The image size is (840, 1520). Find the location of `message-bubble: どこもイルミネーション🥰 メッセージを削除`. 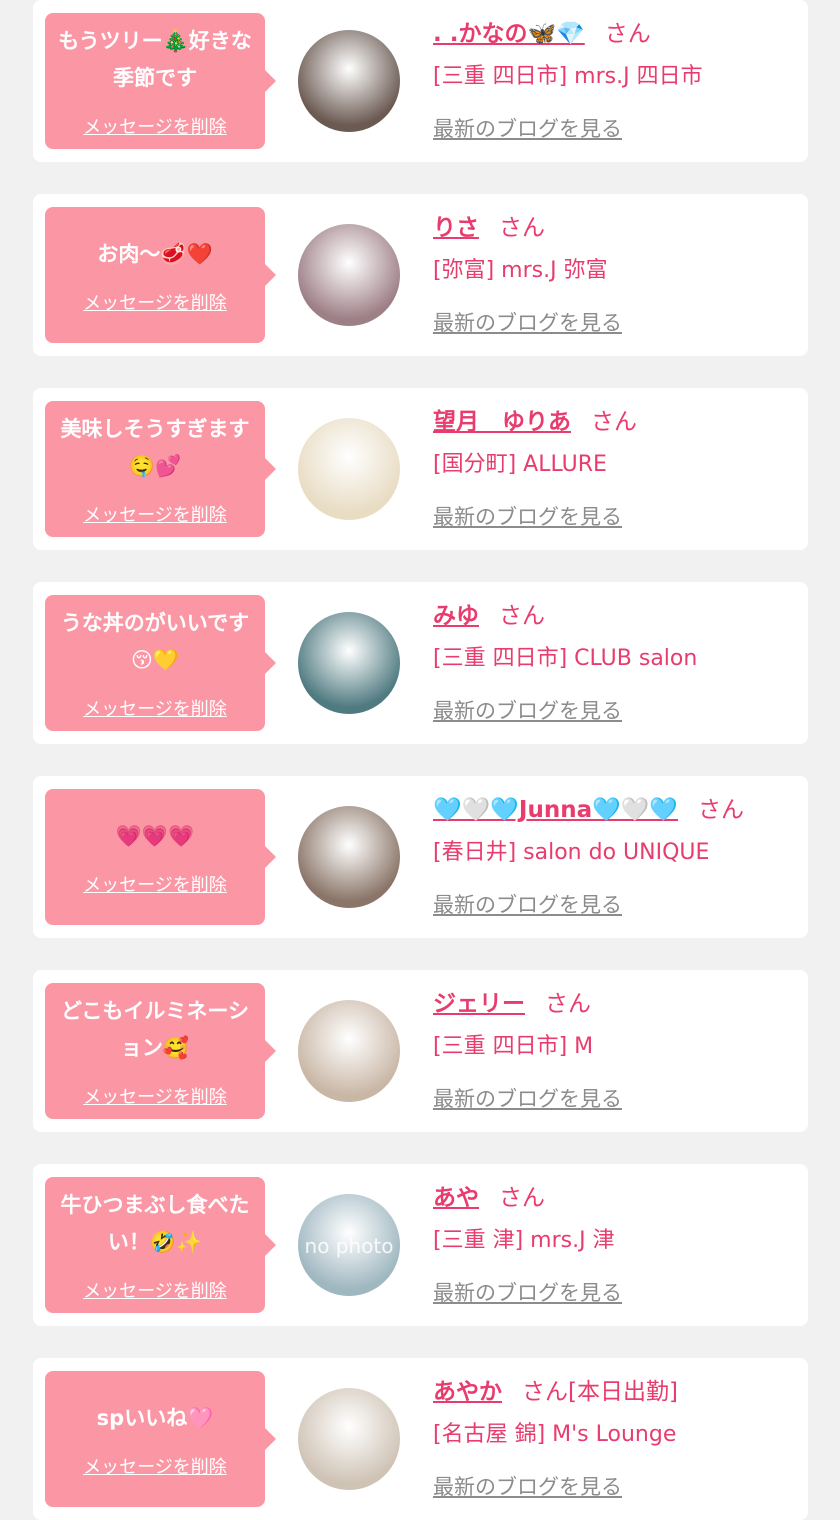

message-bubble: どこもイルミネーション🥰 メッセージを削除 is located at coordinates (160, 1051).